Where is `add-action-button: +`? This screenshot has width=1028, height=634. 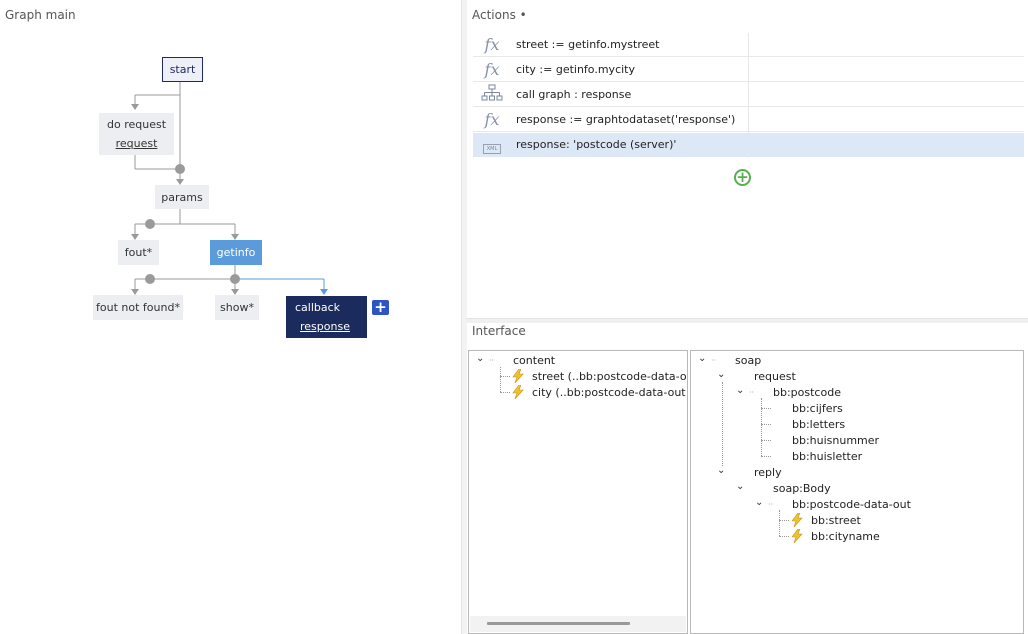
add-action-button: + is located at coordinates (742, 177).